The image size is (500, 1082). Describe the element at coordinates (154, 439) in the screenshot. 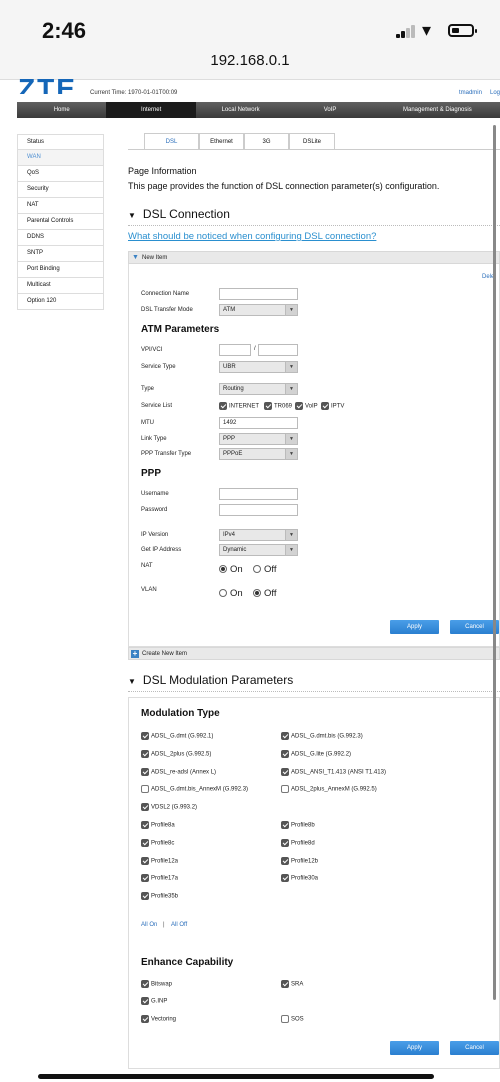

I see `link-type-label: Link Type` at that location.